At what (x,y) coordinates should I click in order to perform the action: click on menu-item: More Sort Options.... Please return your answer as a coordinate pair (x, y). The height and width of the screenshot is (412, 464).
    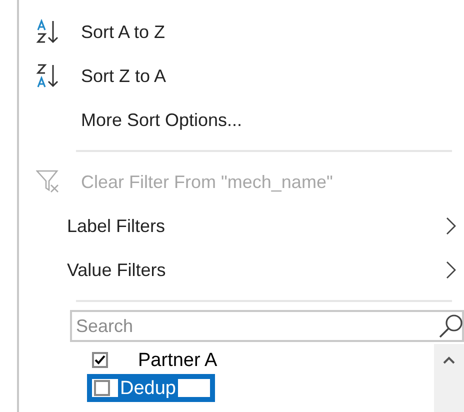
    Looking at the image, I should click on (241, 120).